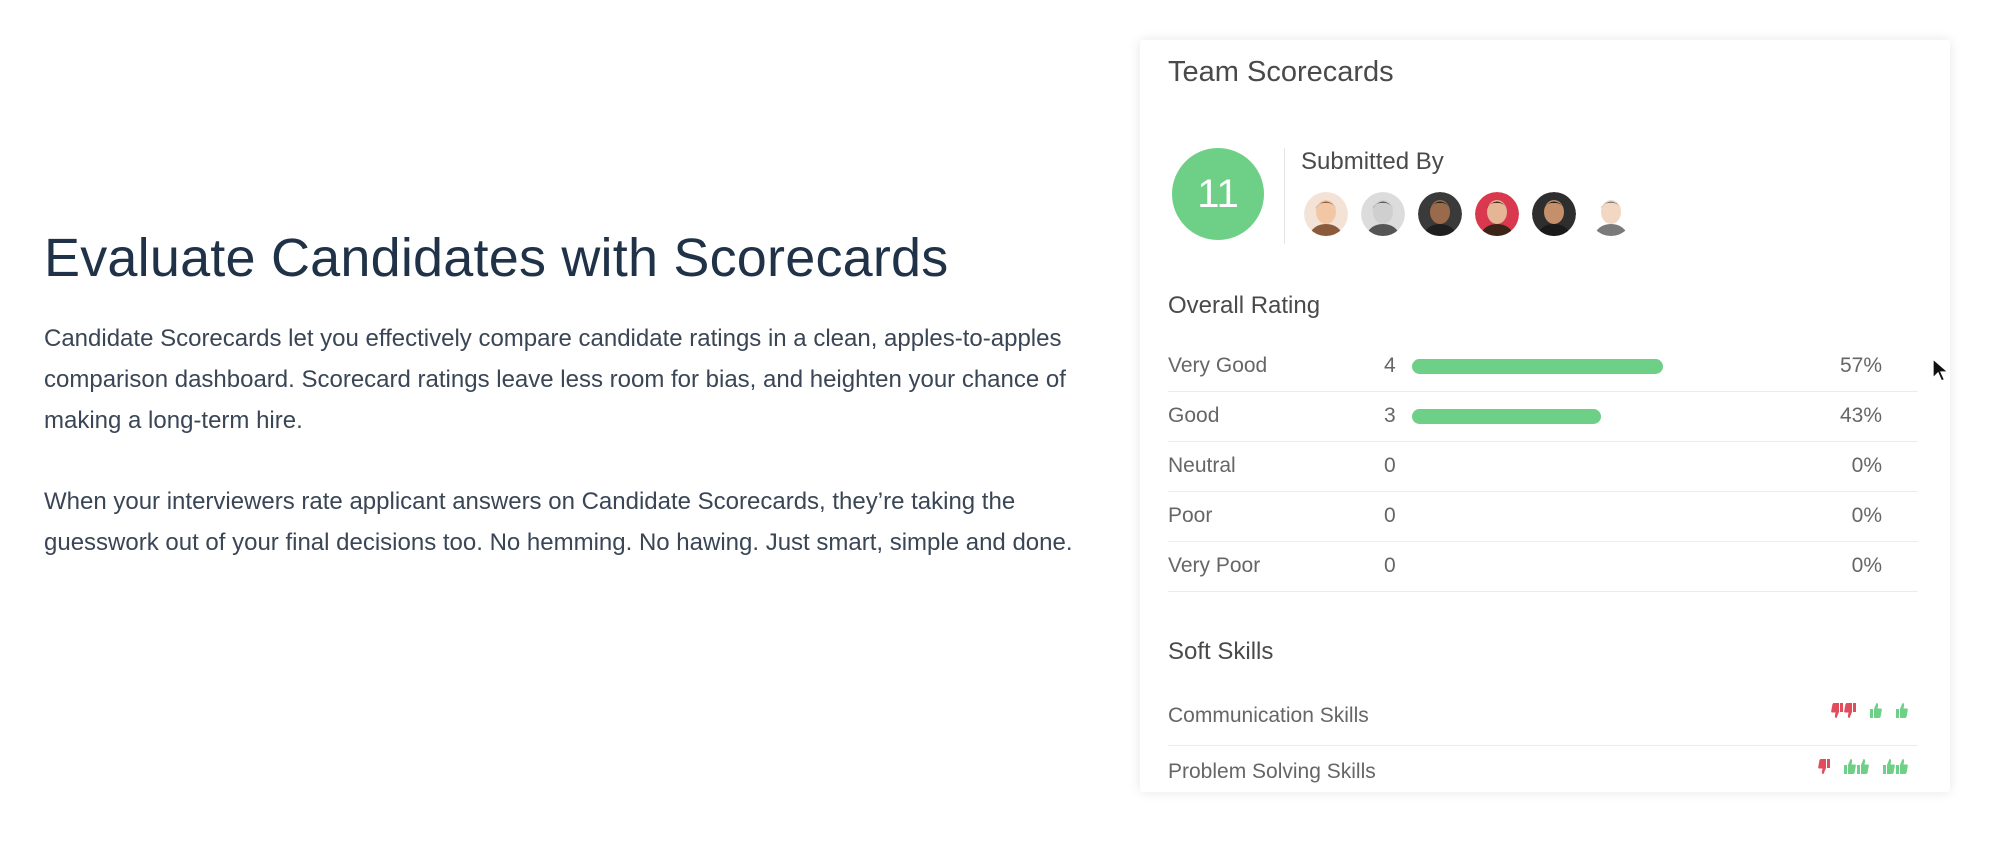 This screenshot has height=848, width=1999. What do you see at coordinates (1284, 196) in the screenshot?
I see `divider` at bounding box center [1284, 196].